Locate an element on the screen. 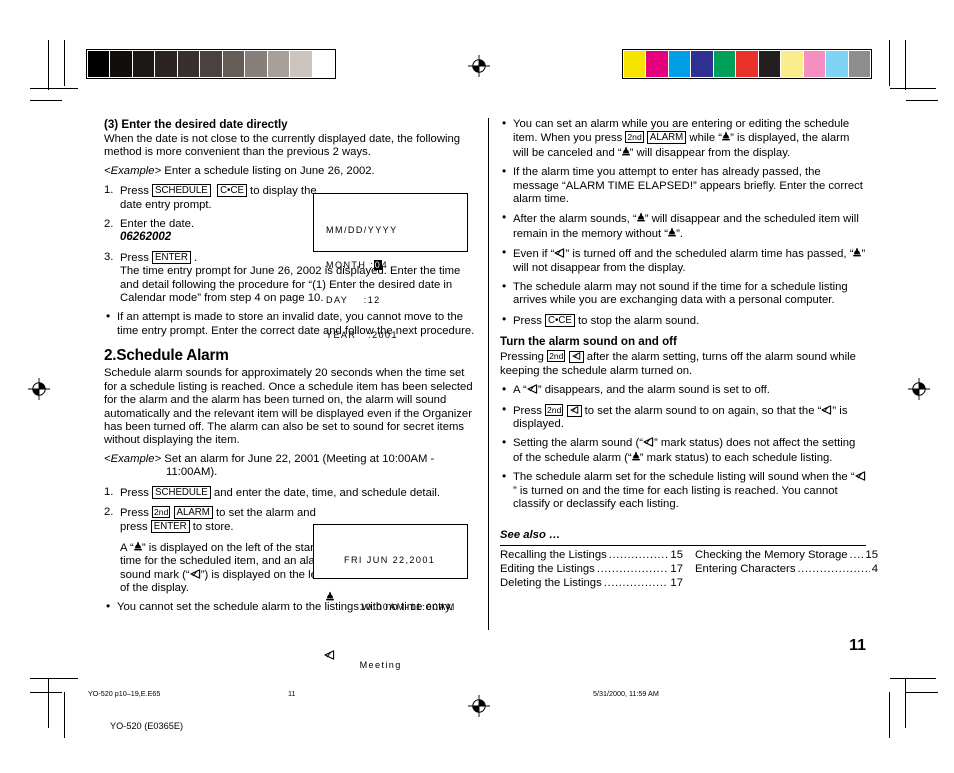  lcd-year-value: 2001 is located at coordinates (385, 334).